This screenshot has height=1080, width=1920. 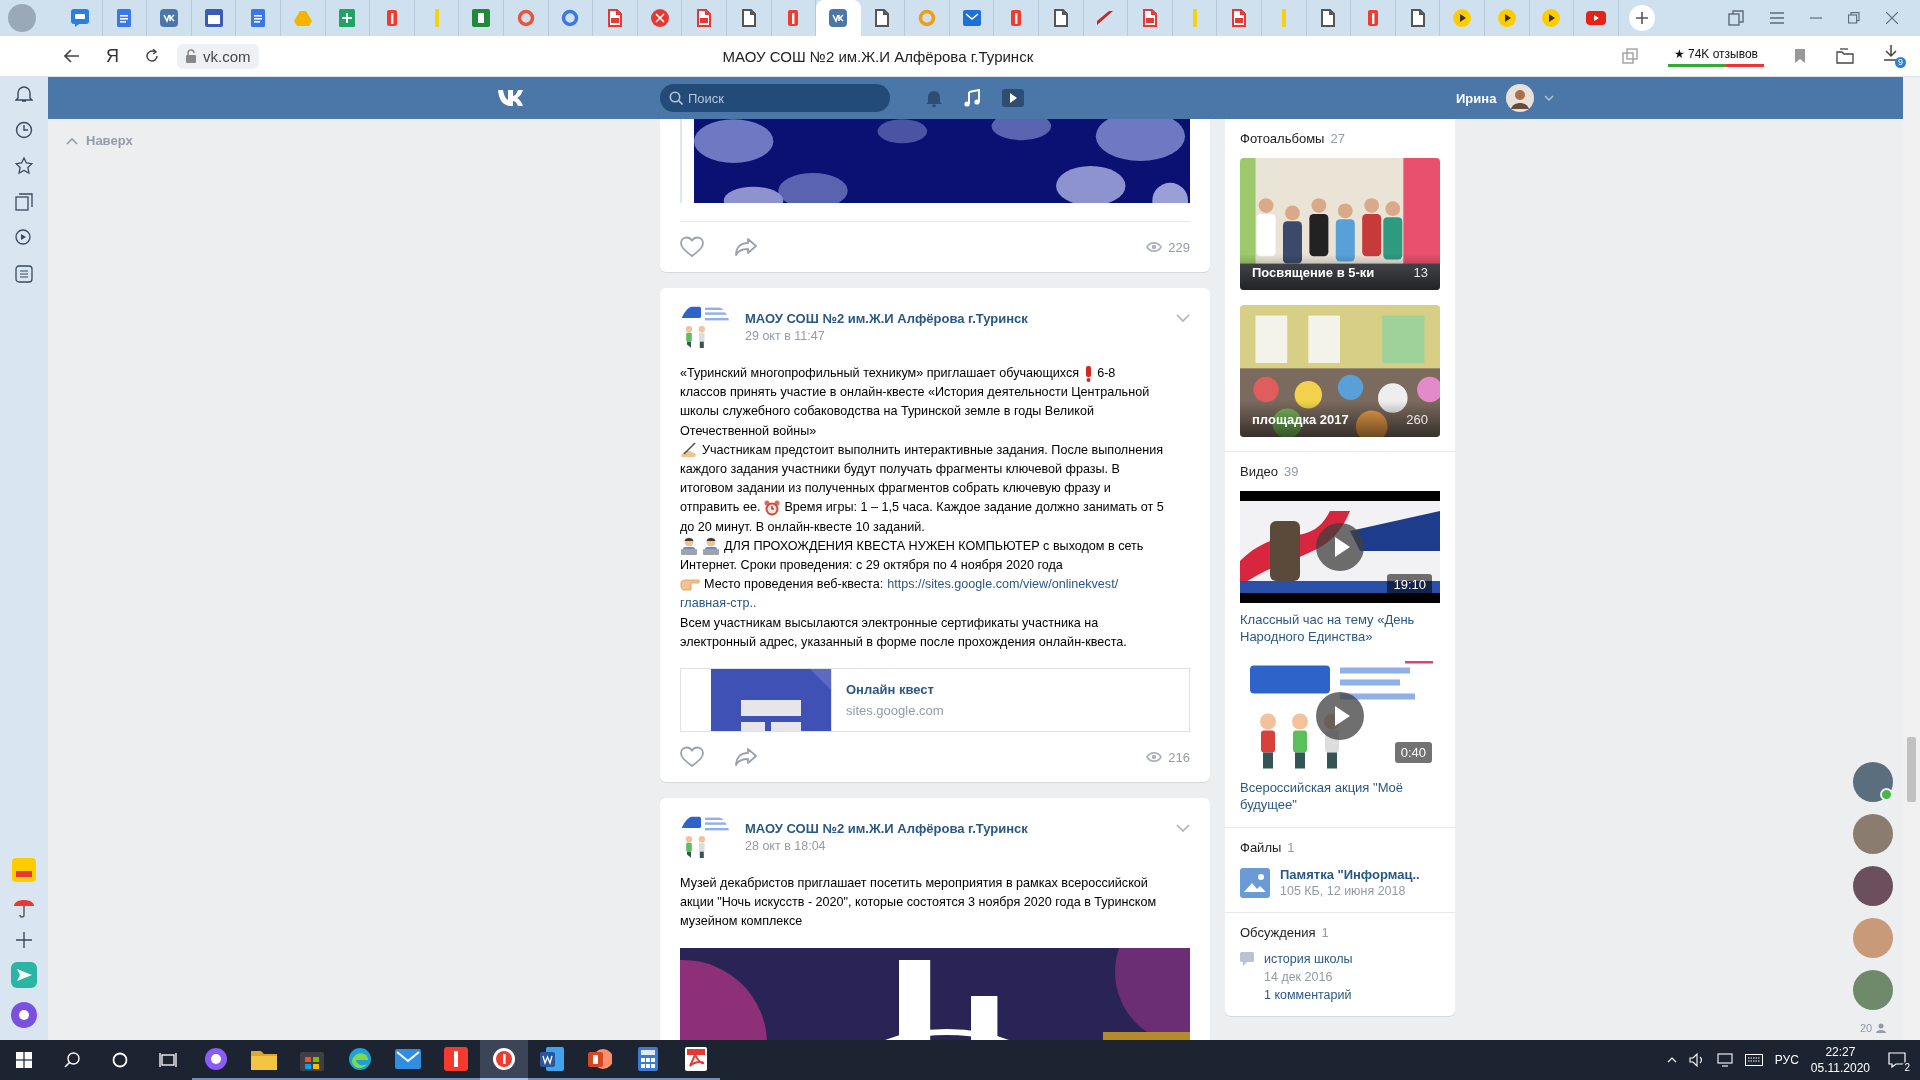 I want to click on browser-tab, so click(x=838, y=18).